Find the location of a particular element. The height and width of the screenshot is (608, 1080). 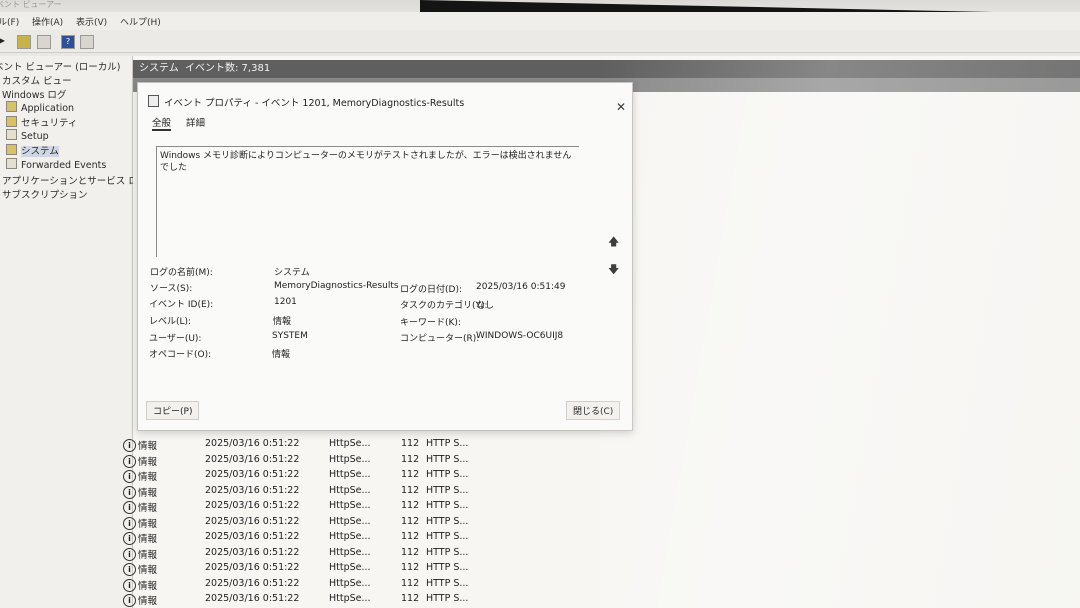

menu-help: ヘルプ(H) is located at coordinates (140, 21).